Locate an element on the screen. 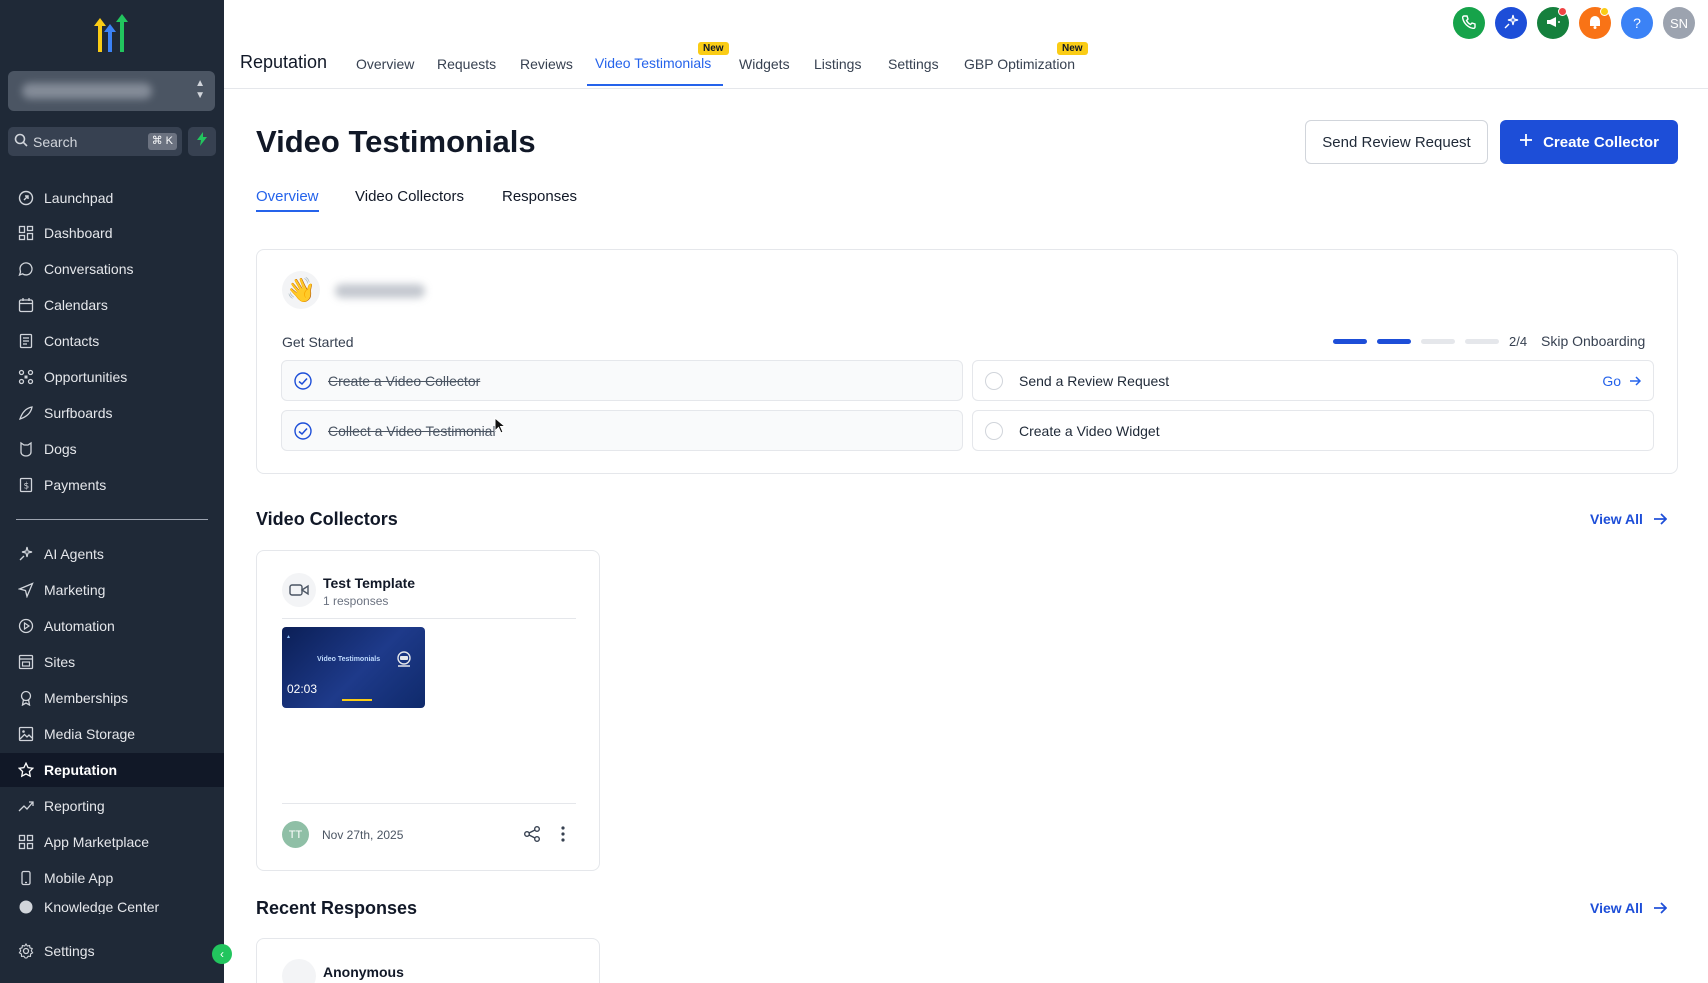 The height and width of the screenshot is (983, 1708). announcements-button is located at coordinates (1553, 23).